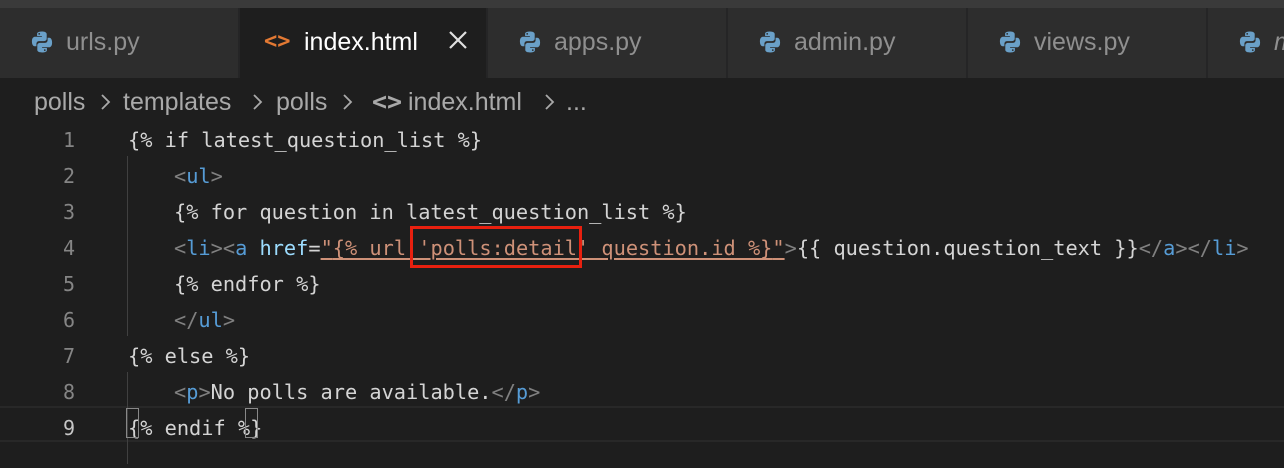  What do you see at coordinates (642, 178) in the screenshot?
I see `code-line: 2 <ul>` at bounding box center [642, 178].